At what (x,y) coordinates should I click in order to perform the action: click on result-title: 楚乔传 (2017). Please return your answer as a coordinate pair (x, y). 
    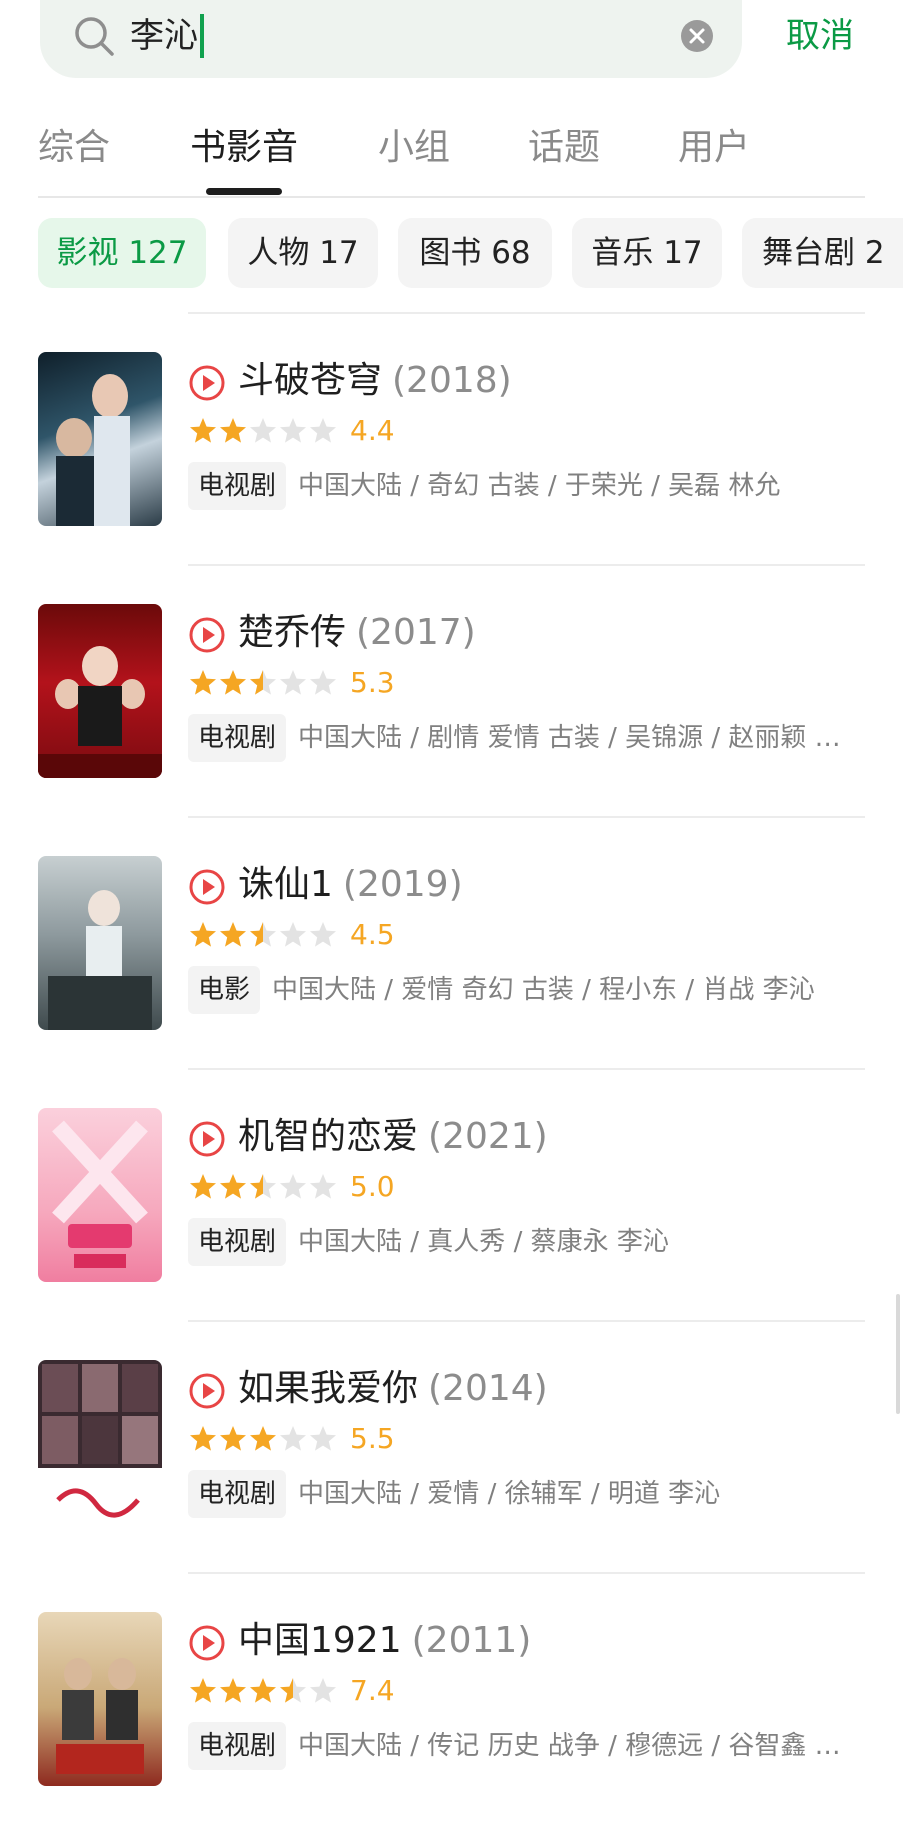
    Looking at the image, I should click on (357, 633).